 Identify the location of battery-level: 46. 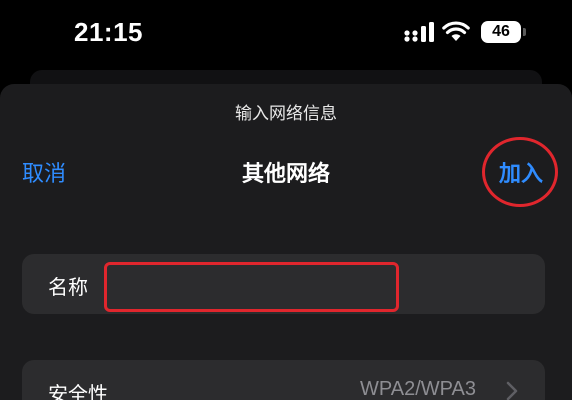
(501, 31).